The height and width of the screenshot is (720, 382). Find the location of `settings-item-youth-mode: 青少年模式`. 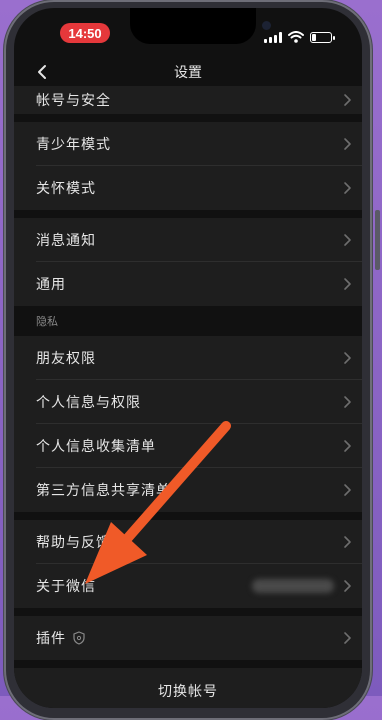

settings-item-youth-mode: 青少年模式 is located at coordinates (188, 144).